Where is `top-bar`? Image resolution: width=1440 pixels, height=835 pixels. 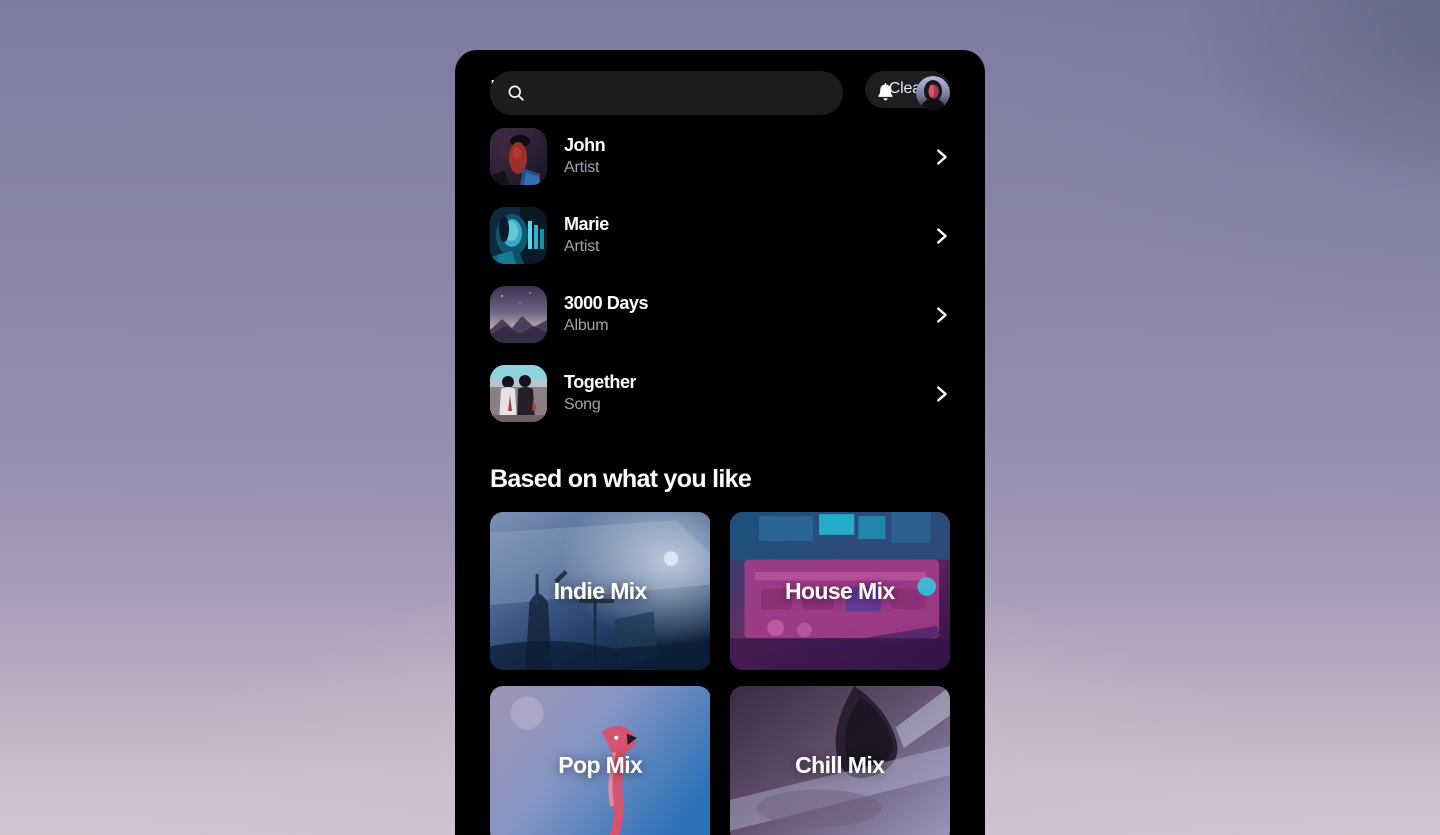 top-bar is located at coordinates (720, 93).